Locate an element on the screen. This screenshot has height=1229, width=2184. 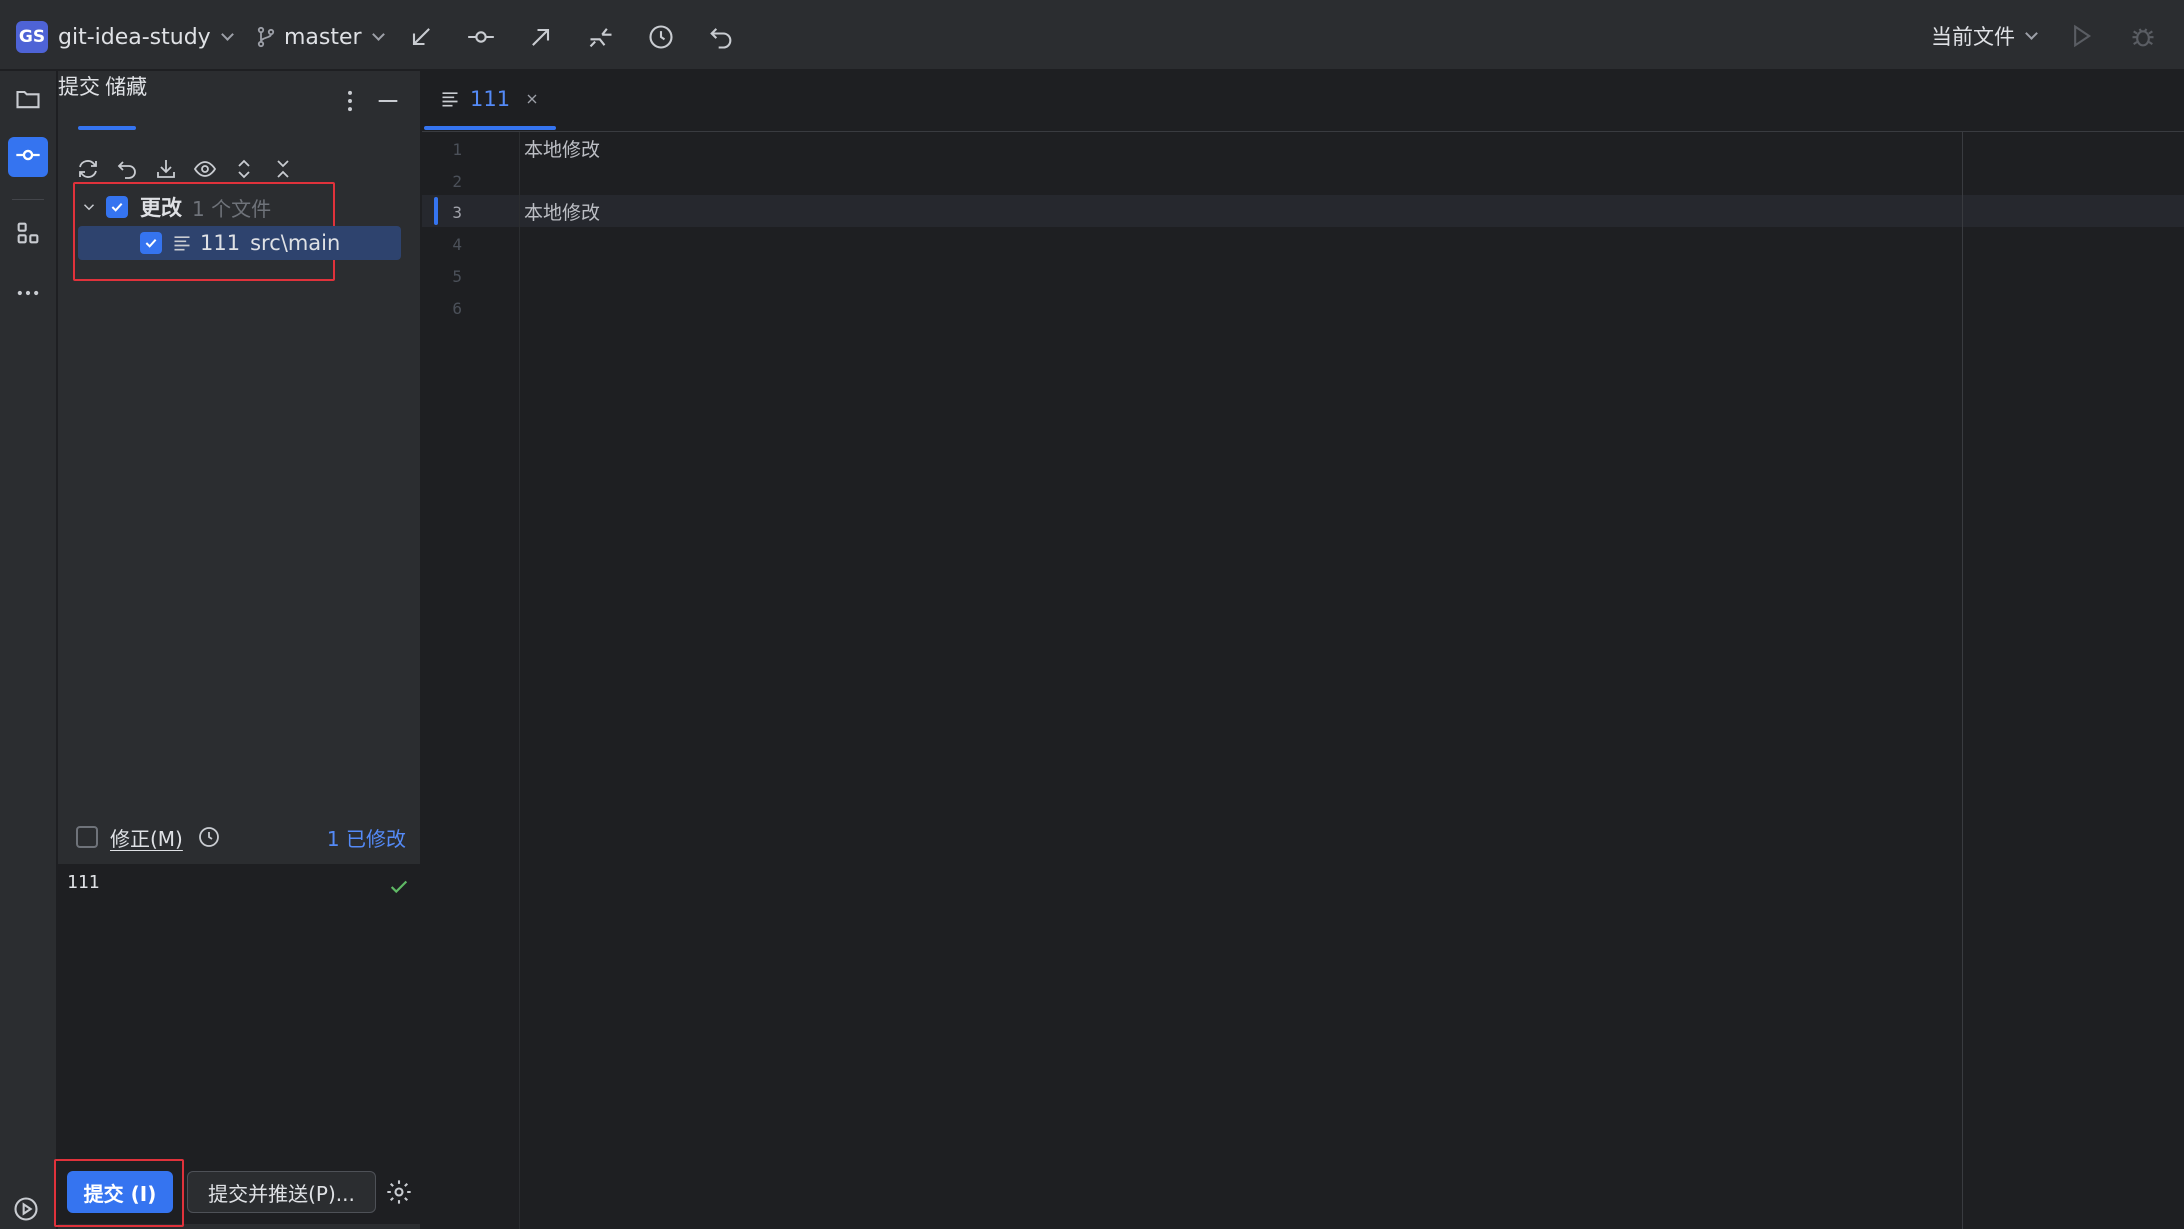
amend-row: 修正(M) 1 已修改 is located at coordinates (241, 837).